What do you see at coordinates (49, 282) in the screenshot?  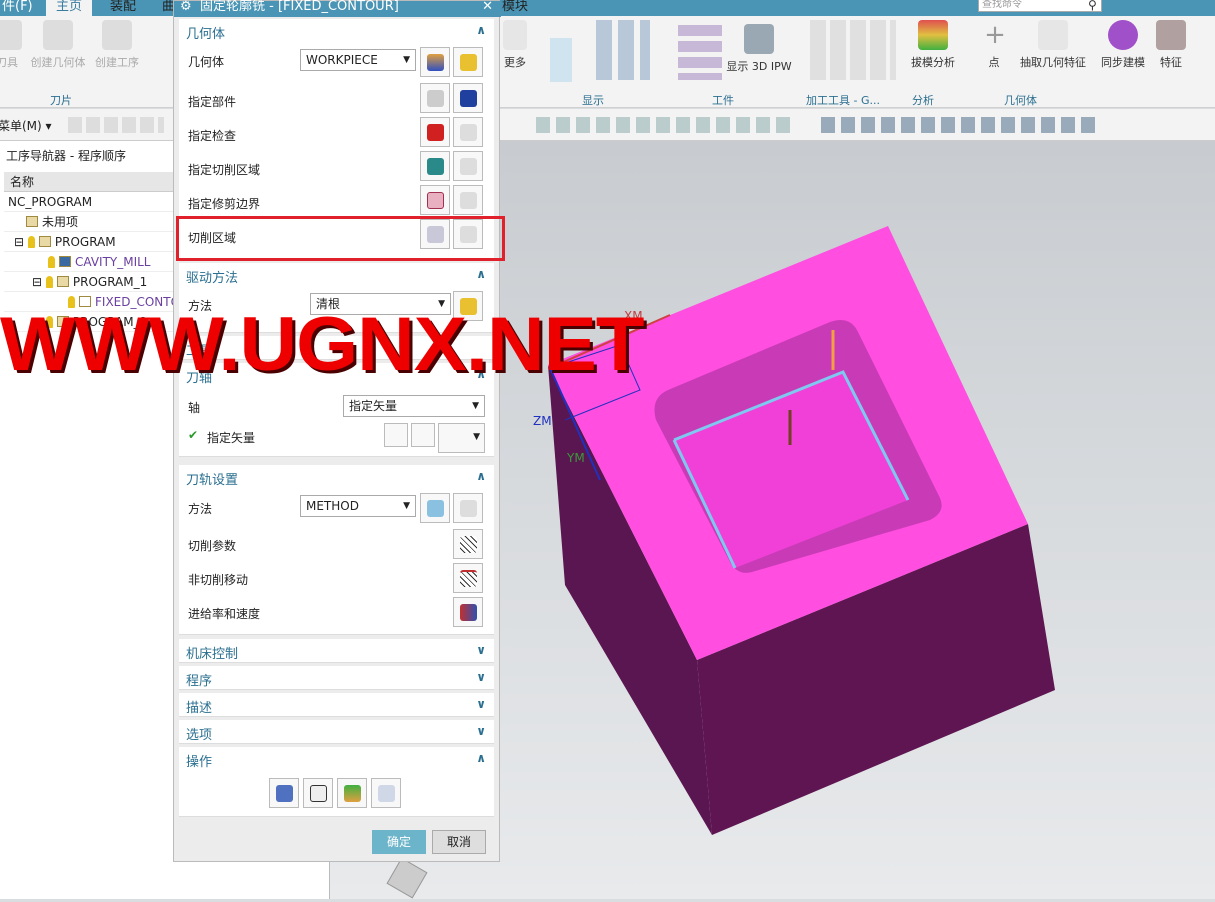 I see `status-bulb-icon` at bounding box center [49, 282].